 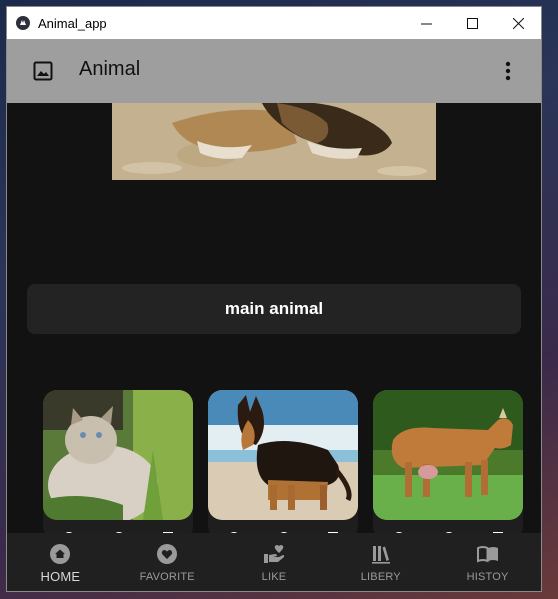 I want to click on nav-item-home: HOME, so click(x=60, y=562).